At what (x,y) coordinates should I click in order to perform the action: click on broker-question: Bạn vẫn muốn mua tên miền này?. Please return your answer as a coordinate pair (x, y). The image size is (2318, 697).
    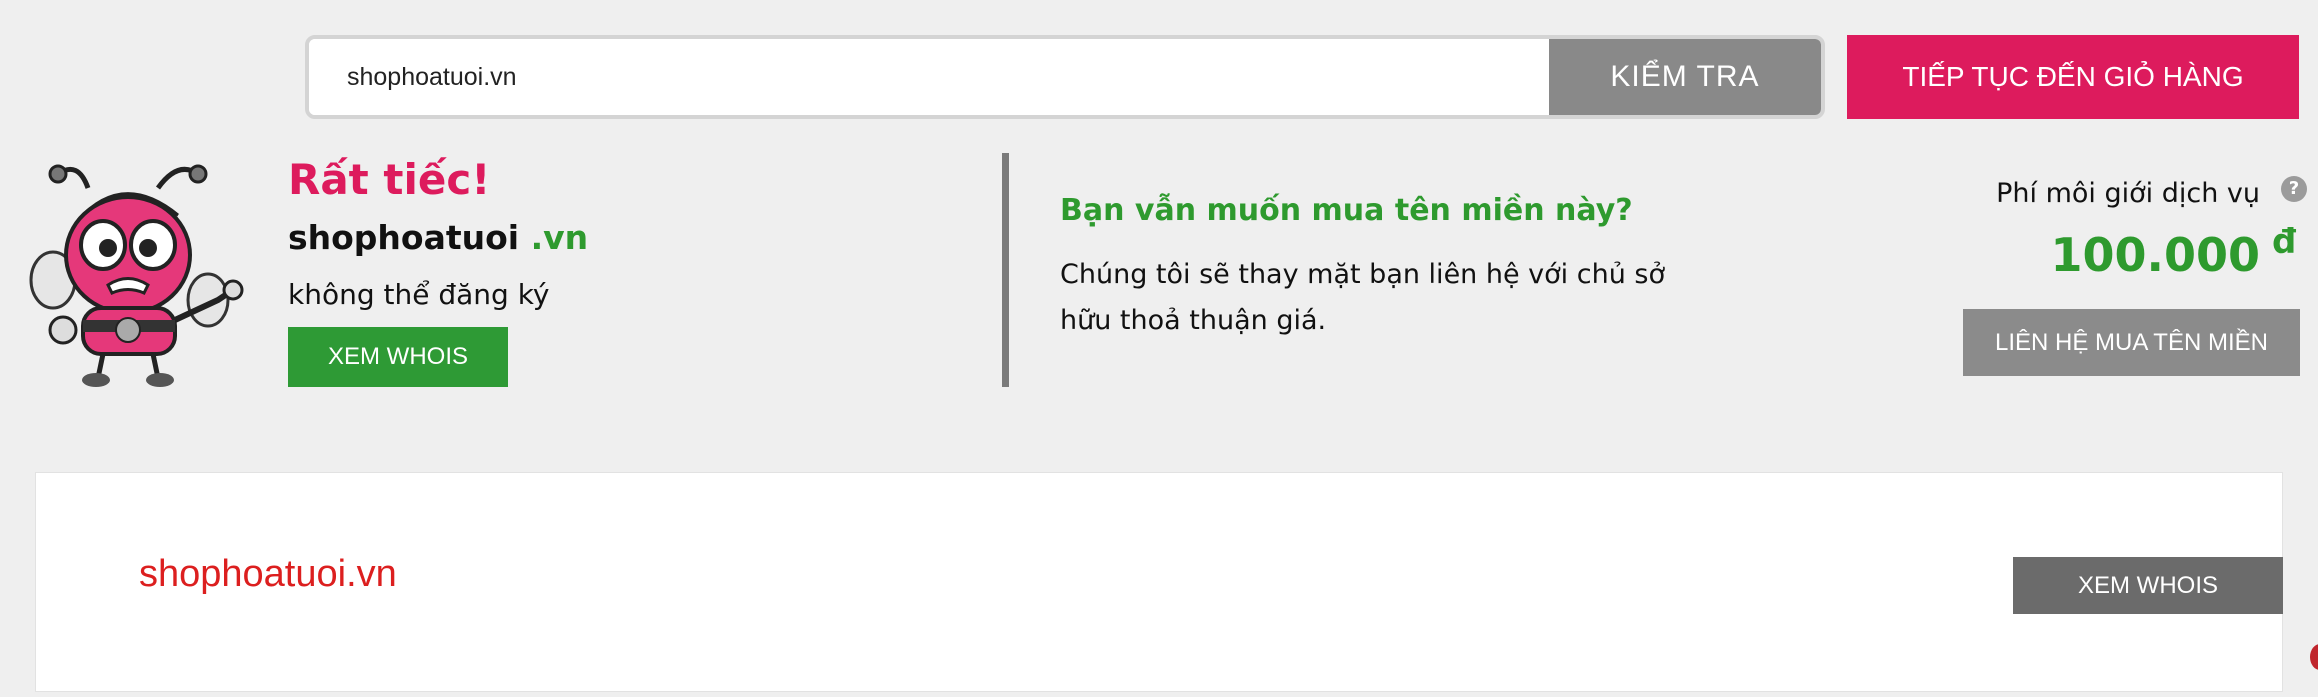
    Looking at the image, I should click on (1346, 210).